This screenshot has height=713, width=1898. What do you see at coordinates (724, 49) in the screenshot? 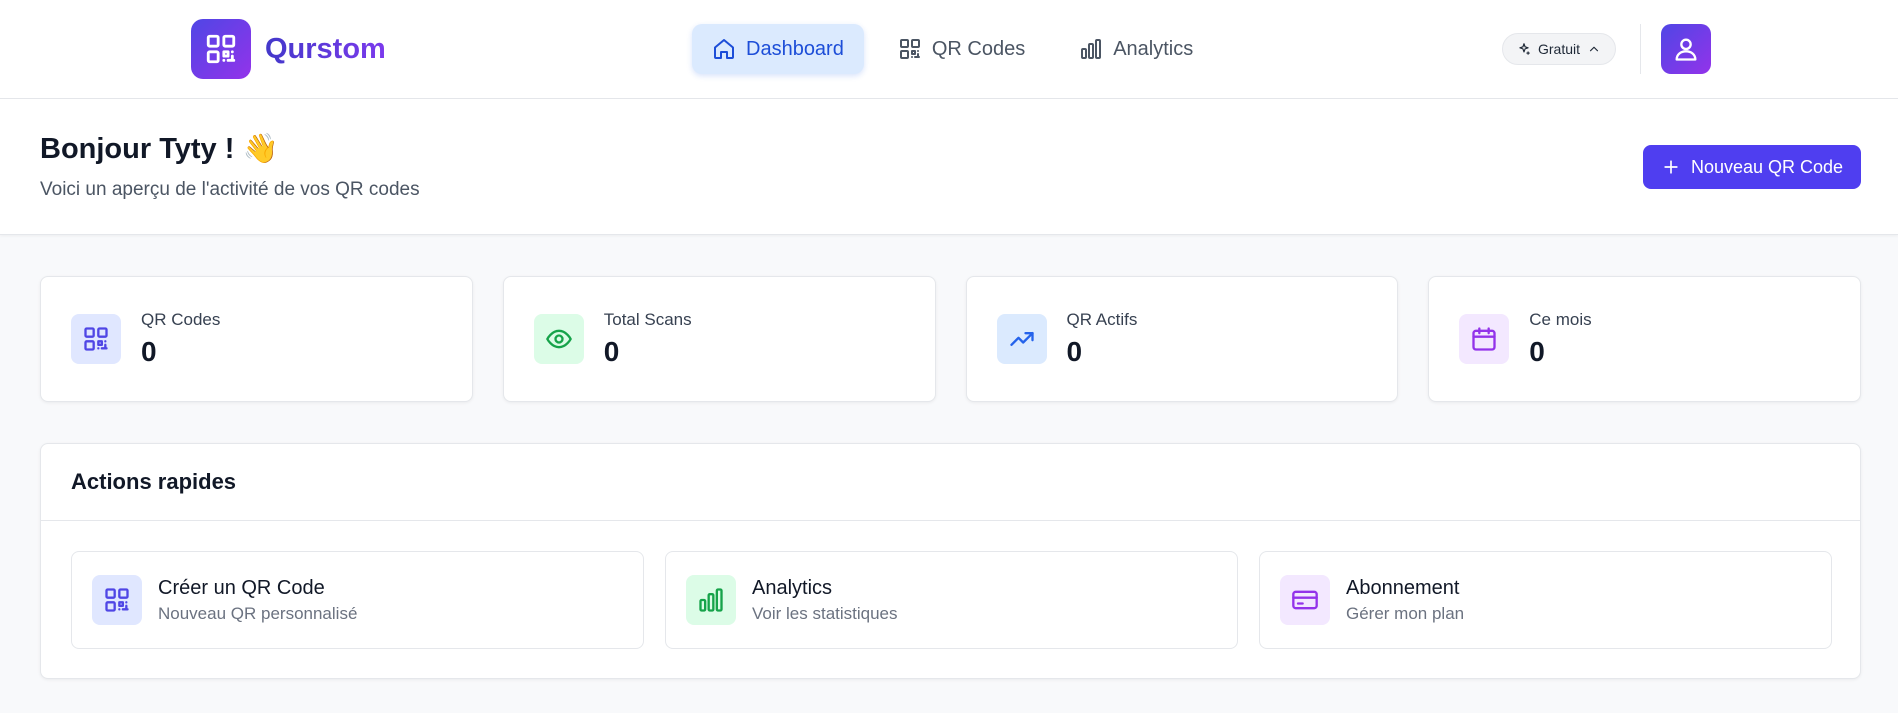
I see `home-icon` at bounding box center [724, 49].